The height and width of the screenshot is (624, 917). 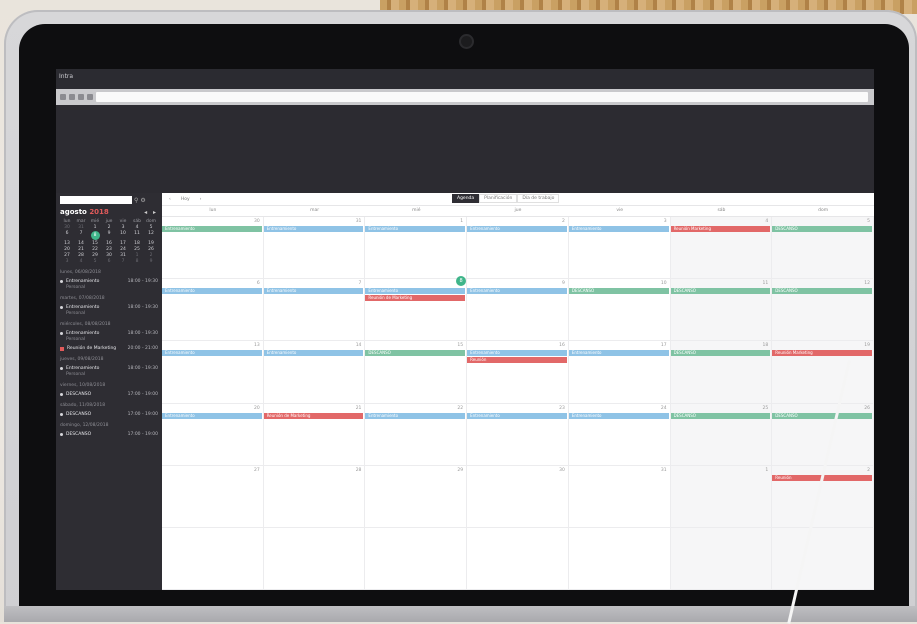 I want to click on day-cell: 4 Reunión Marketing, so click(x=721, y=248).